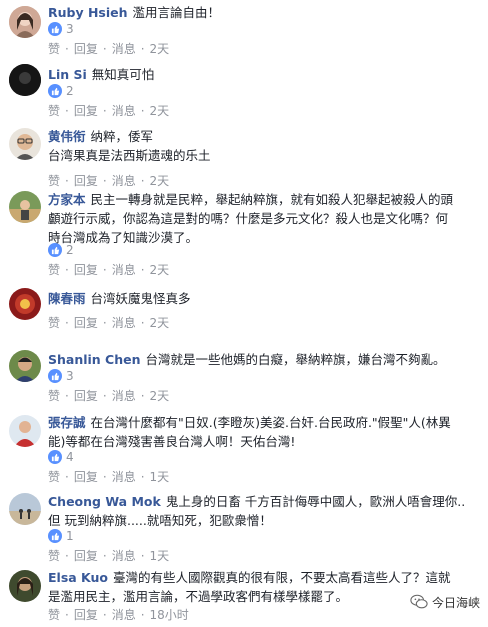 The width and height of the screenshot is (488, 627). What do you see at coordinates (78, 577) in the screenshot?
I see `comment-author: Elsa Kuo` at bounding box center [78, 577].